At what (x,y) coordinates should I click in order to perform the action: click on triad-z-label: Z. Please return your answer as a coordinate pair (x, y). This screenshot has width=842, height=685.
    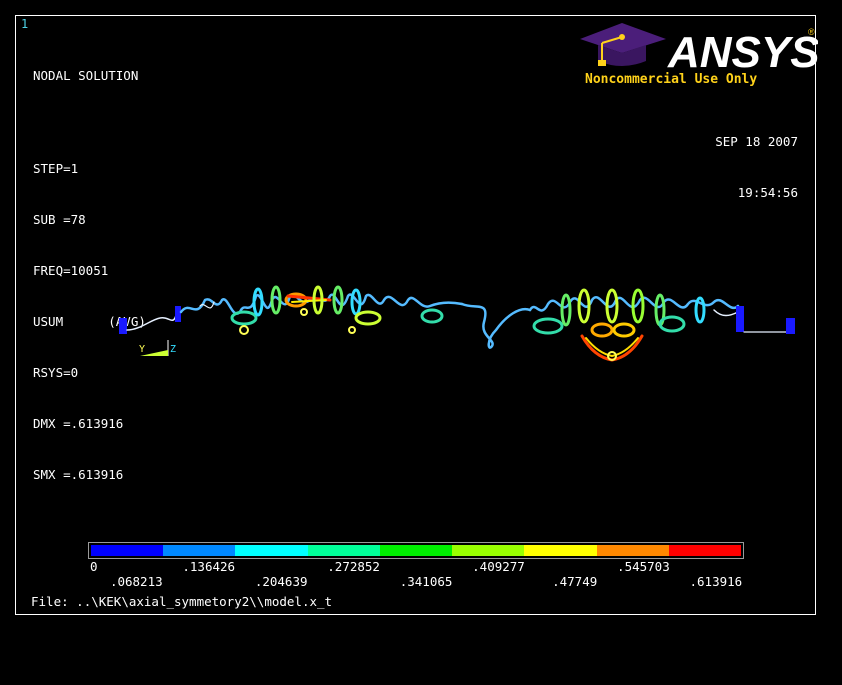
    Looking at the image, I should click on (173, 349).